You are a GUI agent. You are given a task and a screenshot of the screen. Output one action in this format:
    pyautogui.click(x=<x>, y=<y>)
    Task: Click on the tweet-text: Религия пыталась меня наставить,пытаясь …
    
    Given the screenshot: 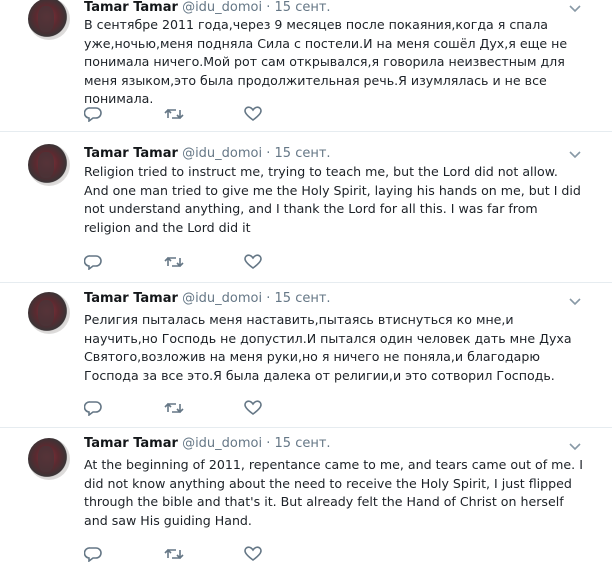 What is the action you would take?
    pyautogui.click(x=328, y=347)
    